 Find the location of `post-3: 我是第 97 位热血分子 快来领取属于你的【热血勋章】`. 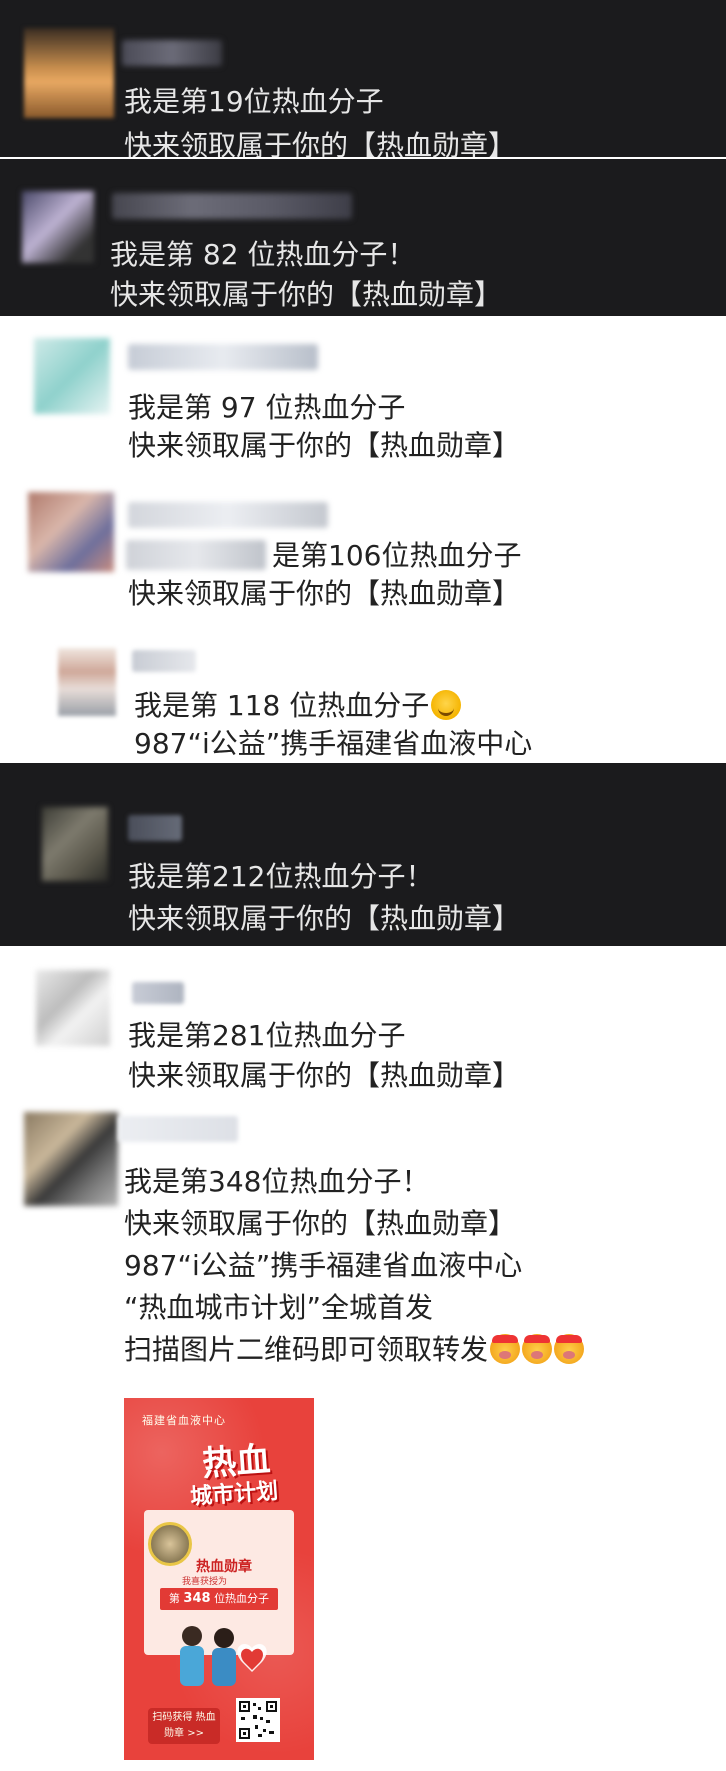

post-3: 我是第 97 位热血分子 快来领取属于你的【热血勋章】 is located at coordinates (363, 396).